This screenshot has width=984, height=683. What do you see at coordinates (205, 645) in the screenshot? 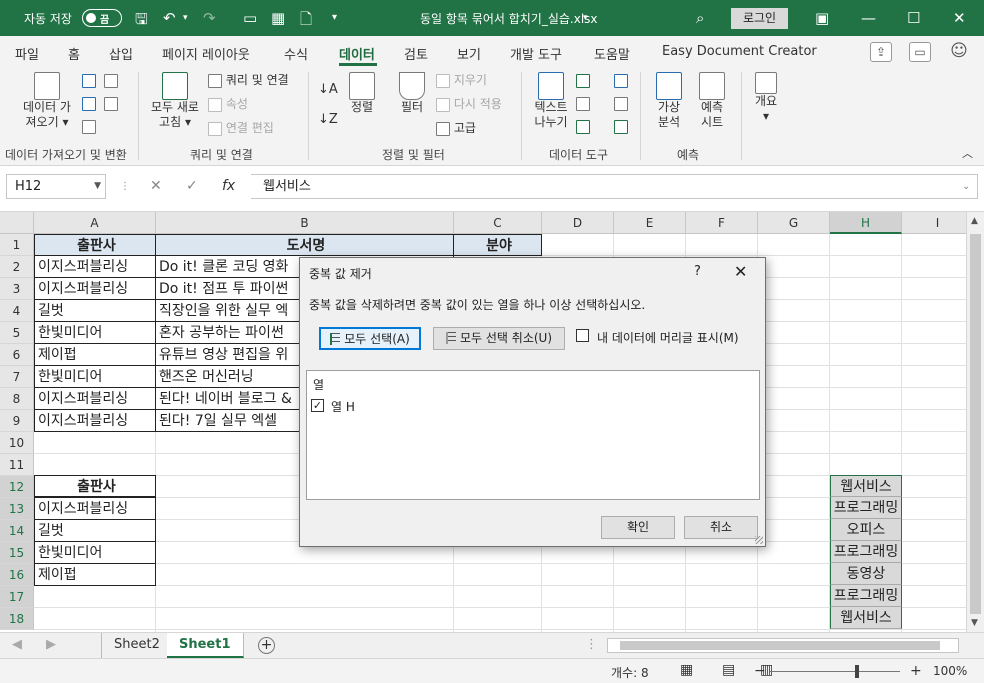
I see `sheet-tab-sheet1: Sheet1` at bounding box center [205, 645].